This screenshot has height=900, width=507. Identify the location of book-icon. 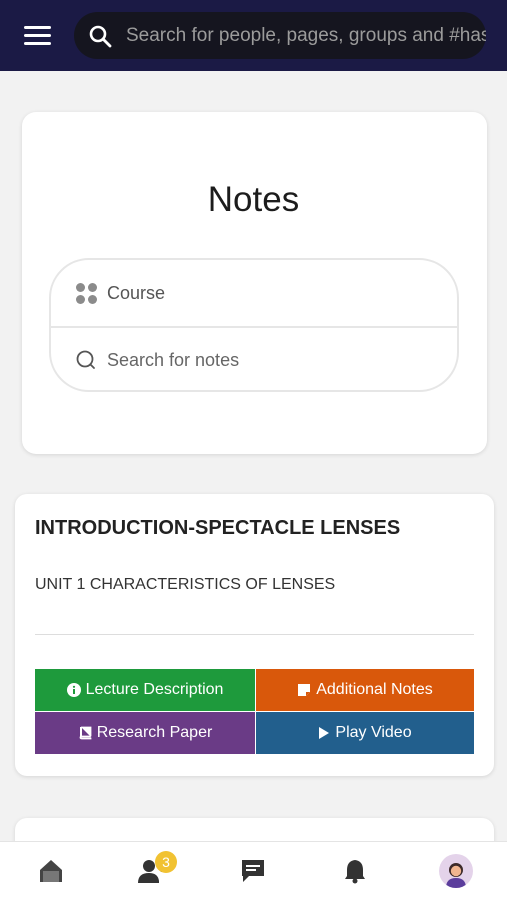
(85, 733).